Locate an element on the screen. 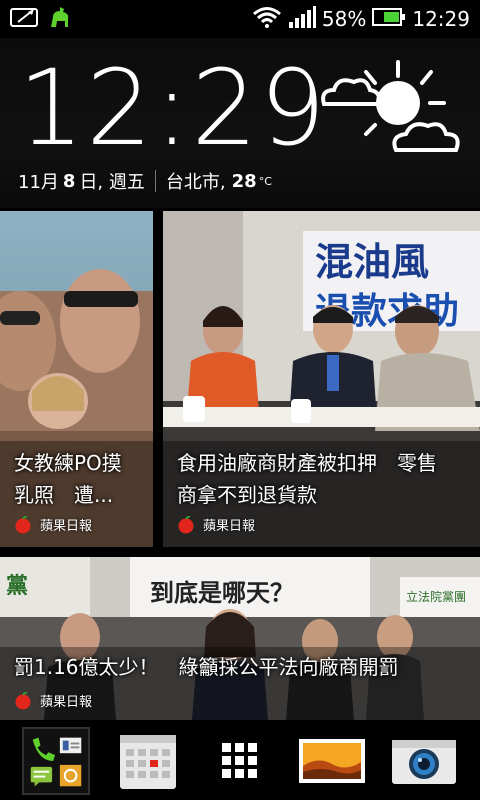  news-headline-line1: 女教練PO摸 is located at coordinates (68, 463).